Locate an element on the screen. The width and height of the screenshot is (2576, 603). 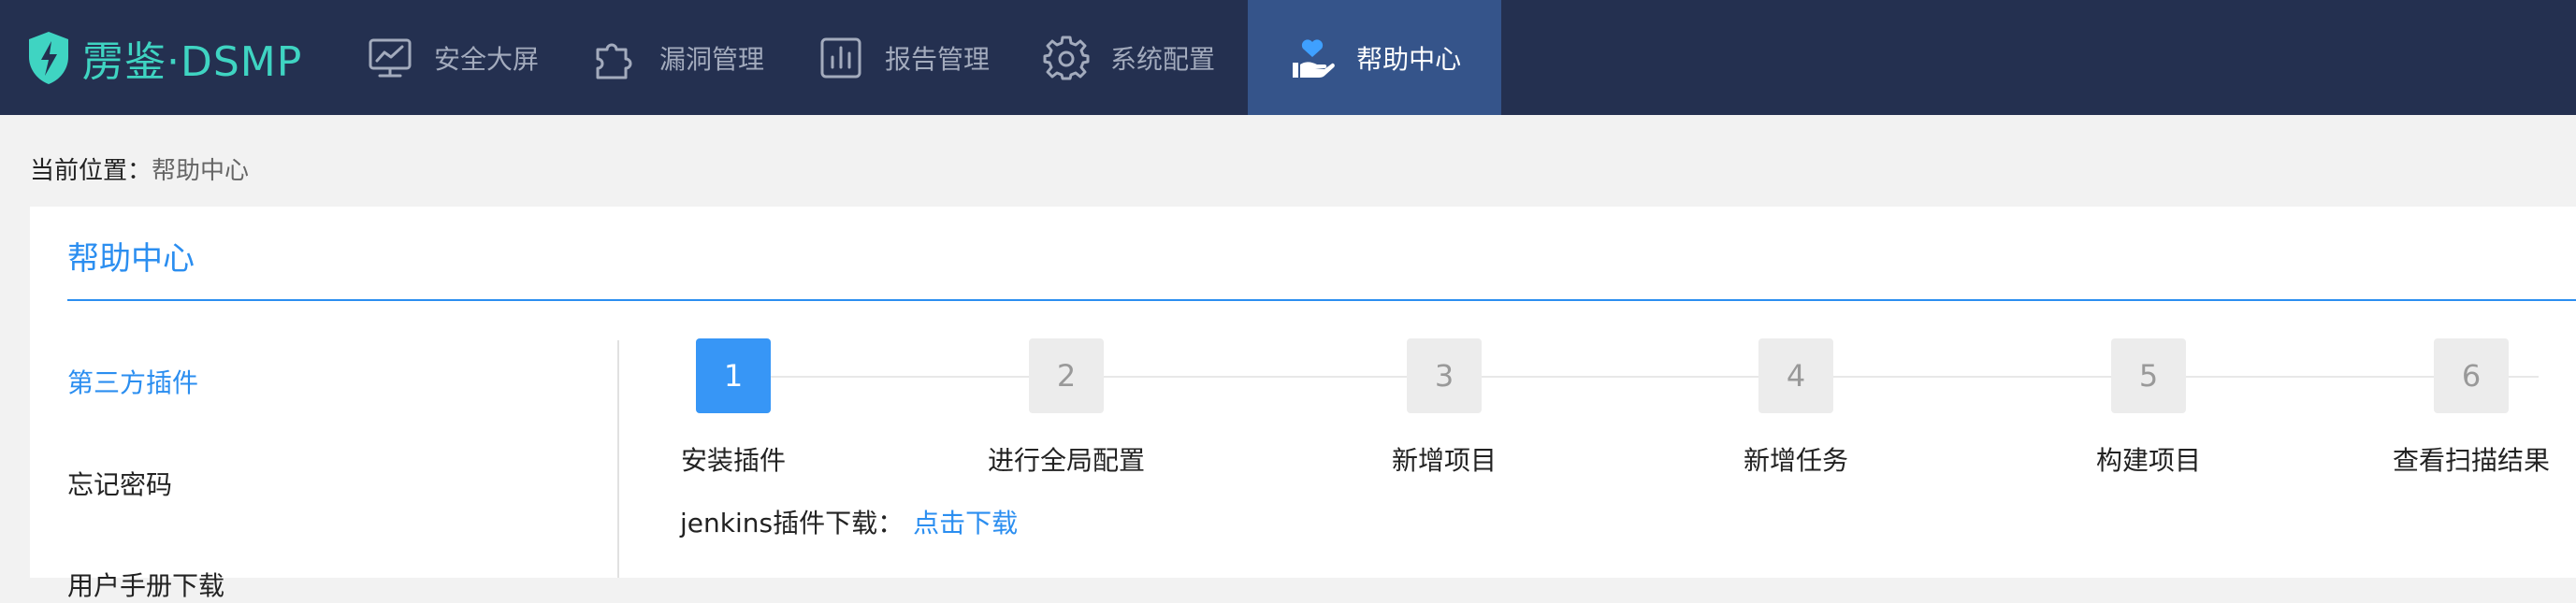
nav-label: 漏洞管理 is located at coordinates (712, 59).